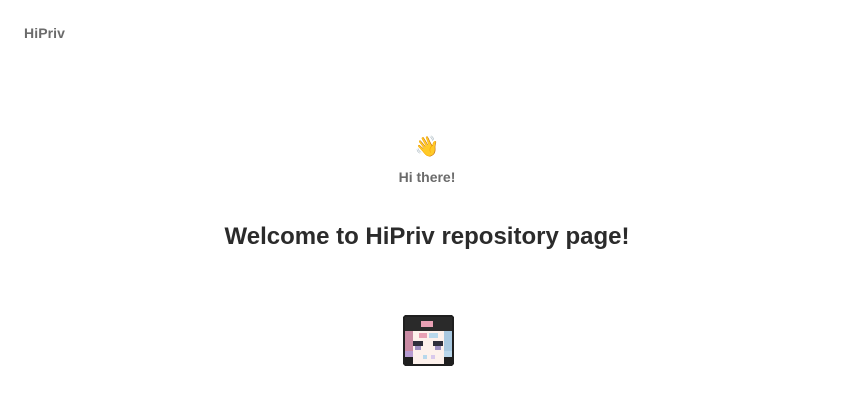  Describe the element at coordinates (44, 33) in the screenshot. I see `brand-link: HiPriv` at that location.